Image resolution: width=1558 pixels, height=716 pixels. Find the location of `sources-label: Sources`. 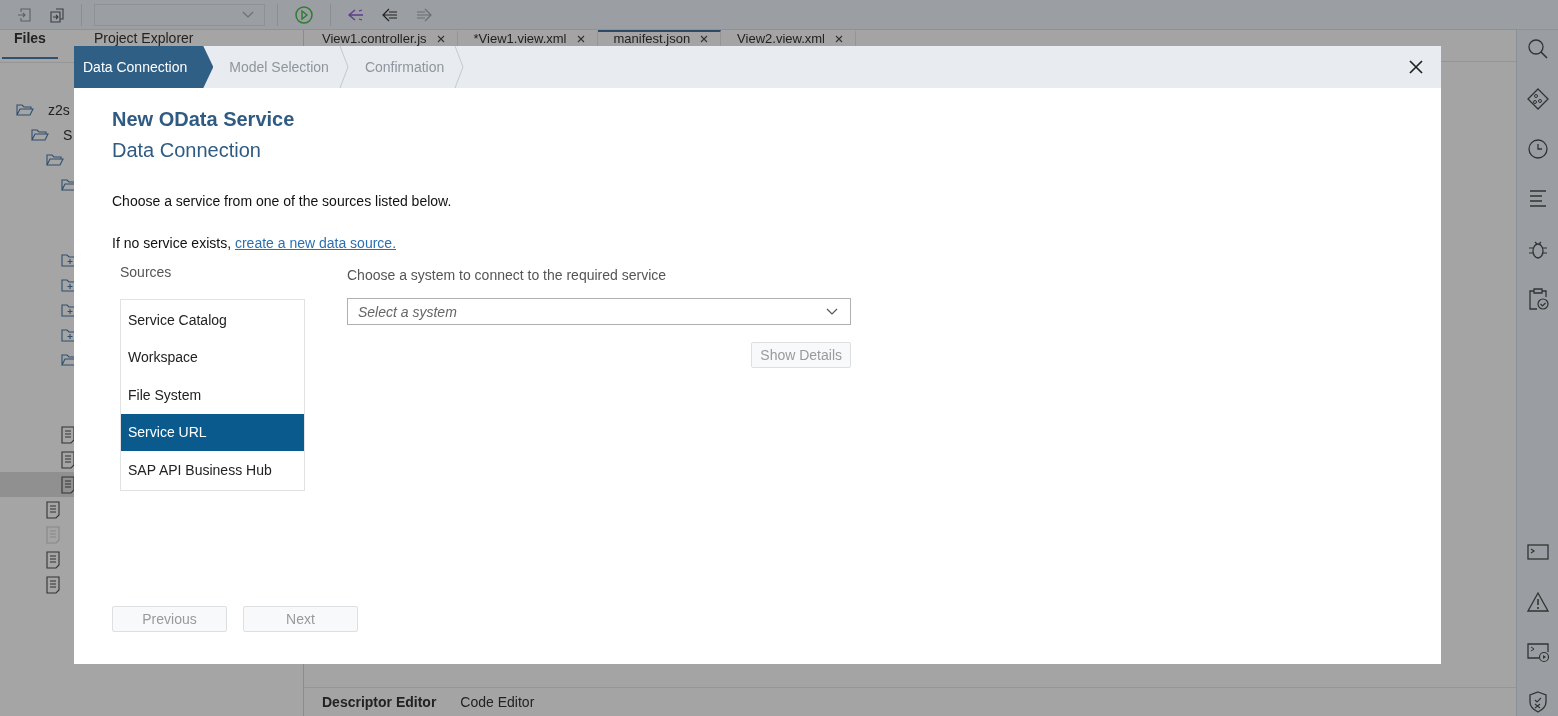

sources-label: Sources is located at coordinates (146, 272).